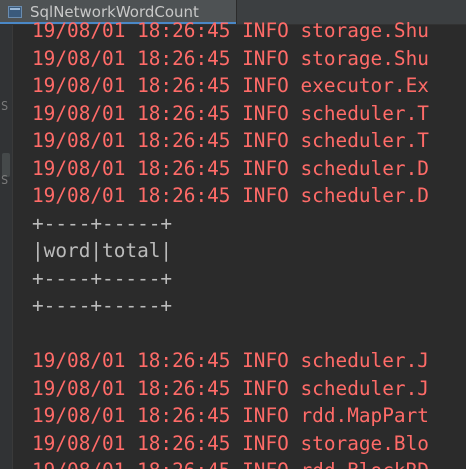 This screenshot has height=469, width=466. I want to click on log-line: 19/08/01 18:26:45 INFO rdd.BlockRD, so click(249, 463).